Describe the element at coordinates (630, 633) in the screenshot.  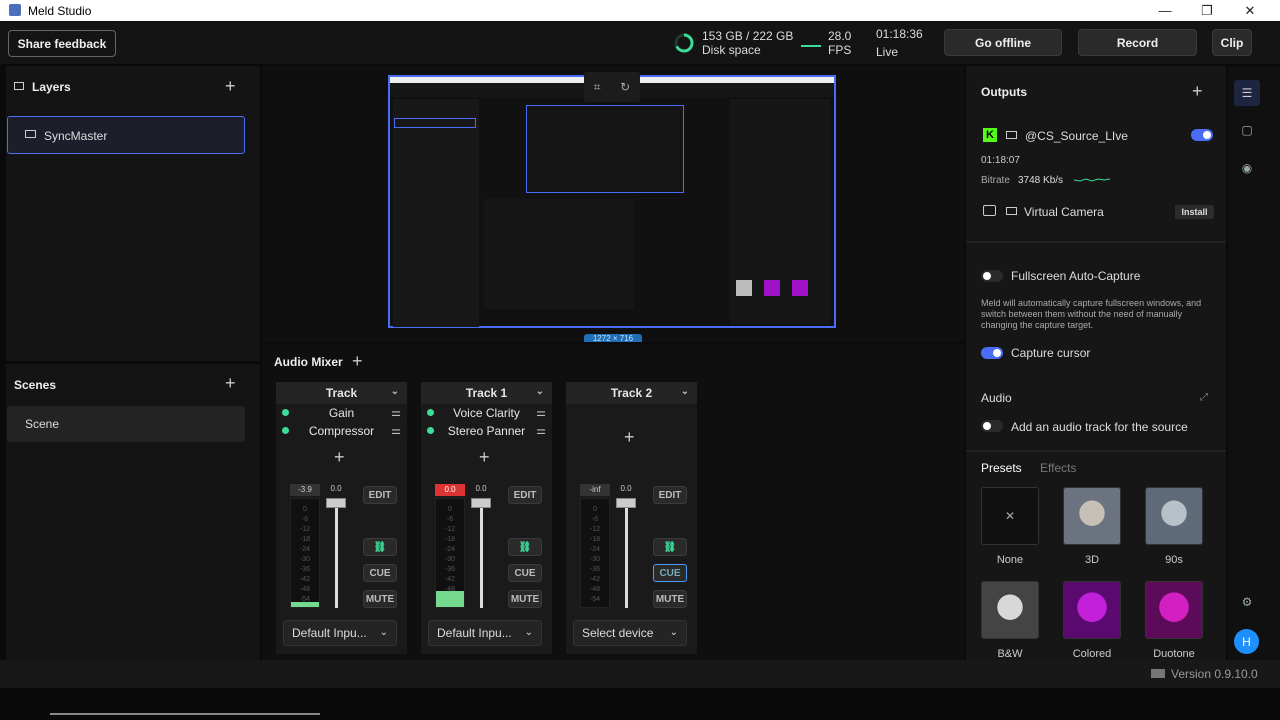
I see `device-select: Select device ⌄` at that location.